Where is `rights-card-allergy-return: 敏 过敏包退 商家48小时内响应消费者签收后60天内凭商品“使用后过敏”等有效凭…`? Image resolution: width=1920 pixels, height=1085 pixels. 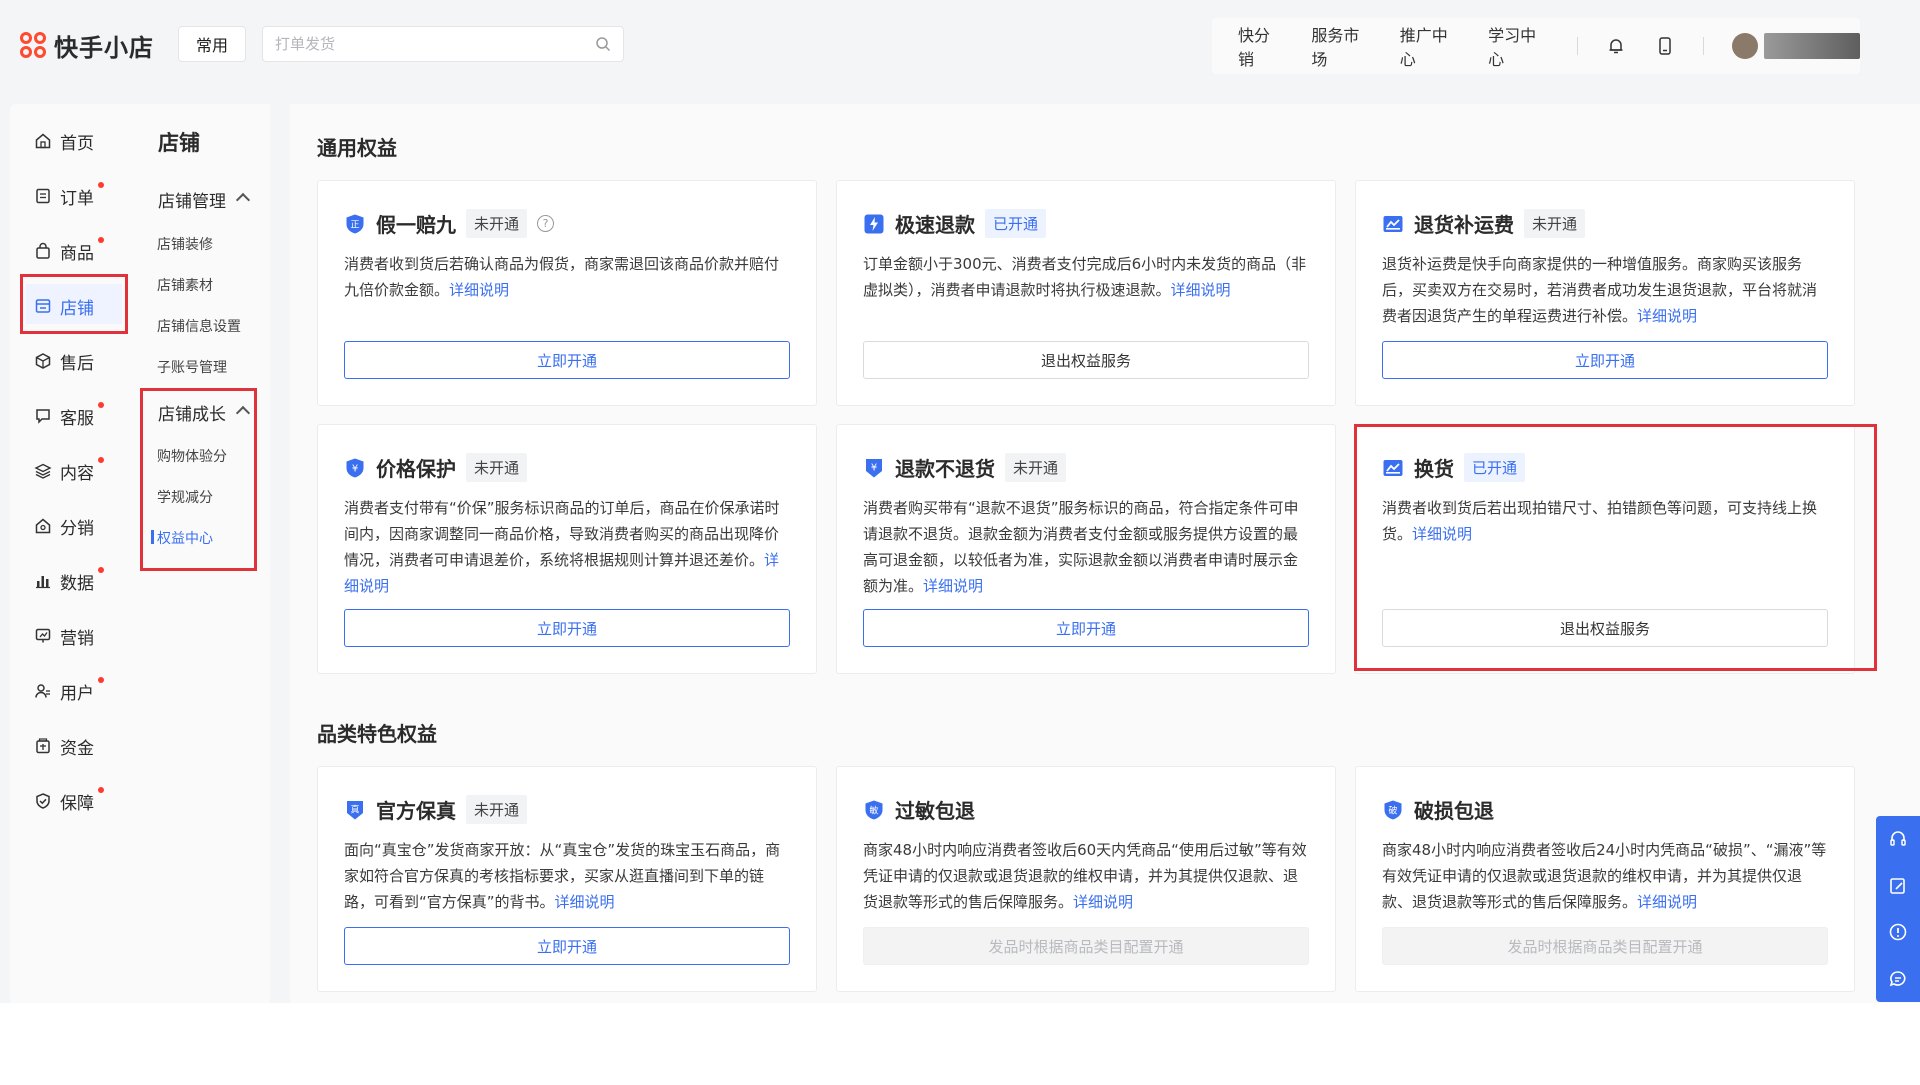
rights-card-allergy-return: 敏 过敏包退 商家48小时内响应消费者签收后60天内凭商品“使用后过敏”等有效凭… is located at coordinates (1086, 879).